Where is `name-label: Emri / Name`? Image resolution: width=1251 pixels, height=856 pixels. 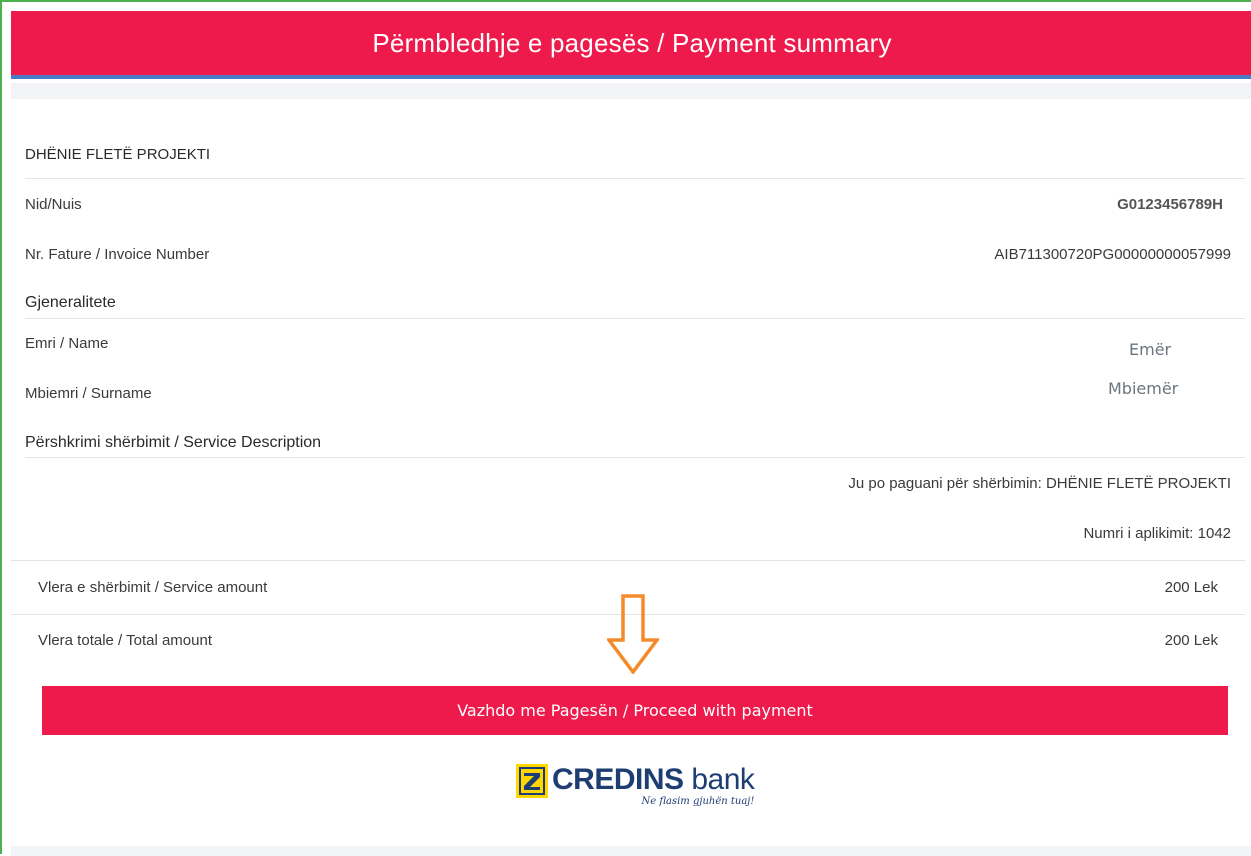
name-label: Emri / Name is located at coordinates (67, 343).